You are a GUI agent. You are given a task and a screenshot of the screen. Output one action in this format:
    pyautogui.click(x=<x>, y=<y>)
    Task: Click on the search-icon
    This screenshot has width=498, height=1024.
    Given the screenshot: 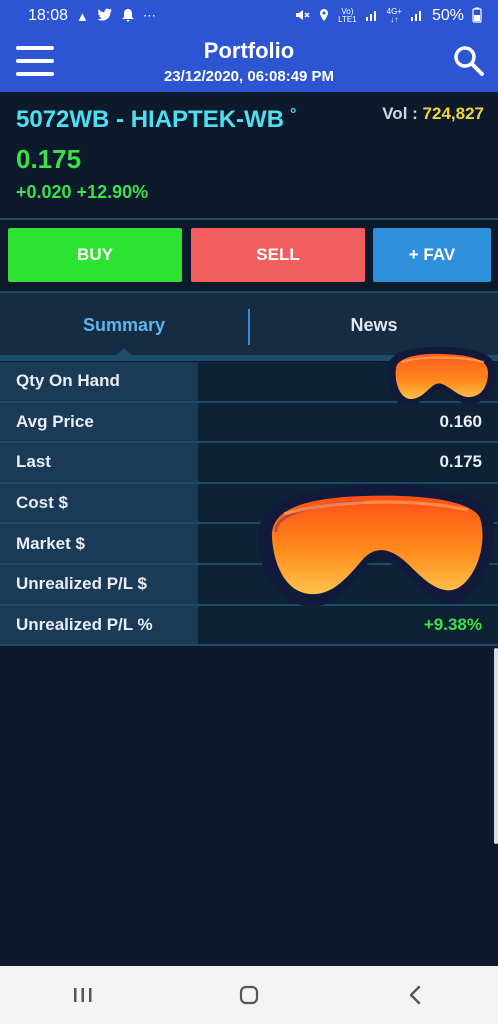 What is the action you would take?
    pyautogui.click(x=469, y=61)
    